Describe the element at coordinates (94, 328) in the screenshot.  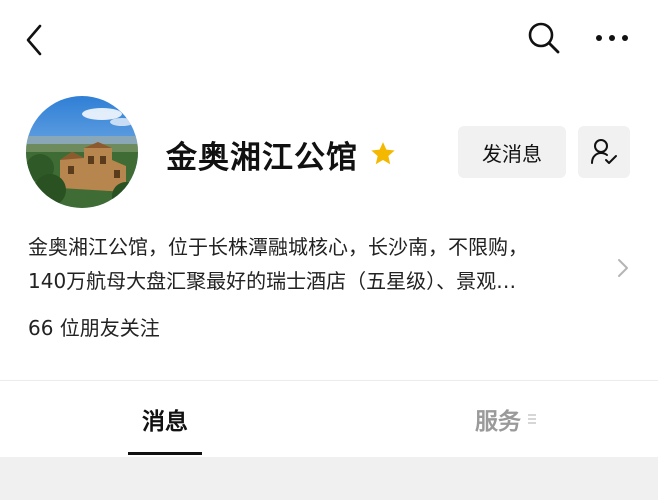
I see `friends-following-count: 66 位朋友关注` at that location.